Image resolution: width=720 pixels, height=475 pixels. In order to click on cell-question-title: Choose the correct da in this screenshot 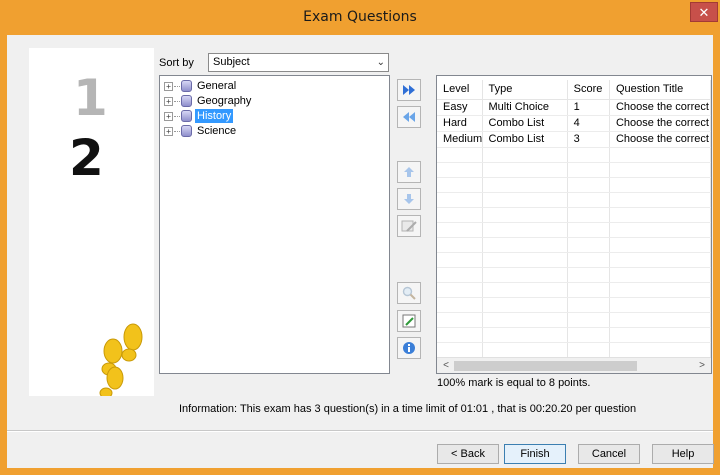, I will do `click(660, 123)`.